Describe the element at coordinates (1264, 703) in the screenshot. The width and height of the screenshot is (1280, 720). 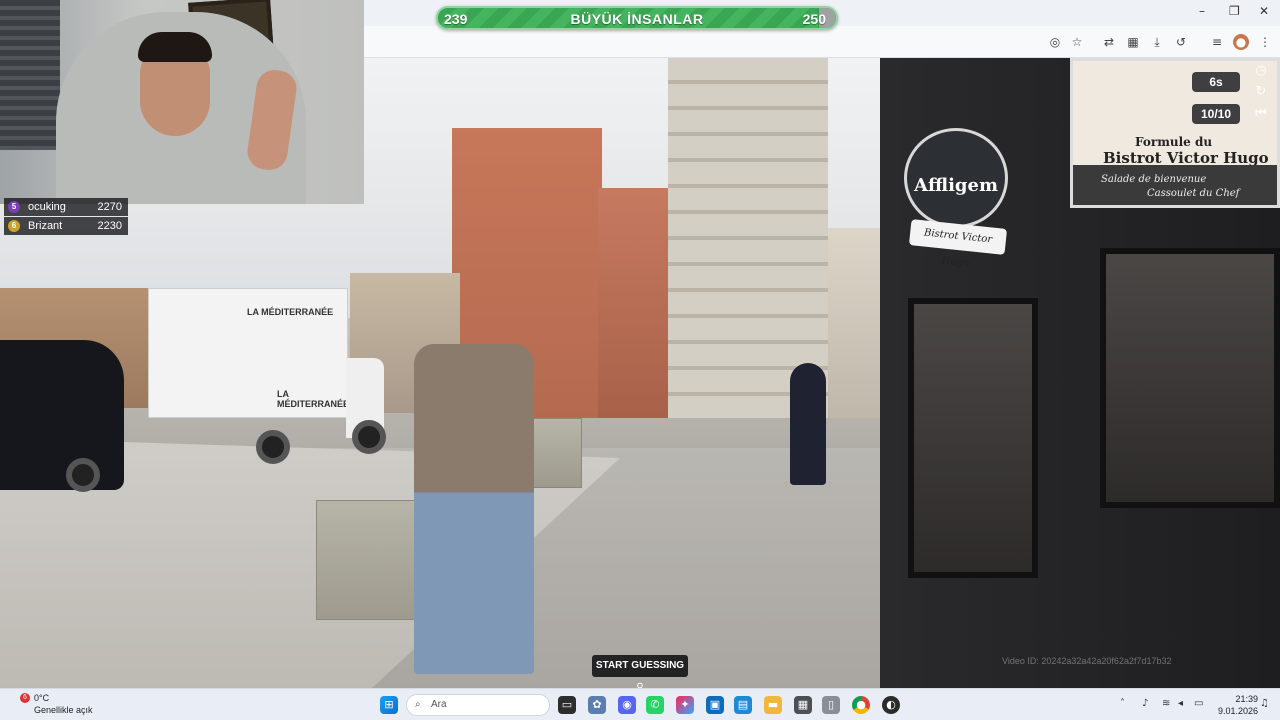
I see `notification-bell-icon: ♫` at that location.